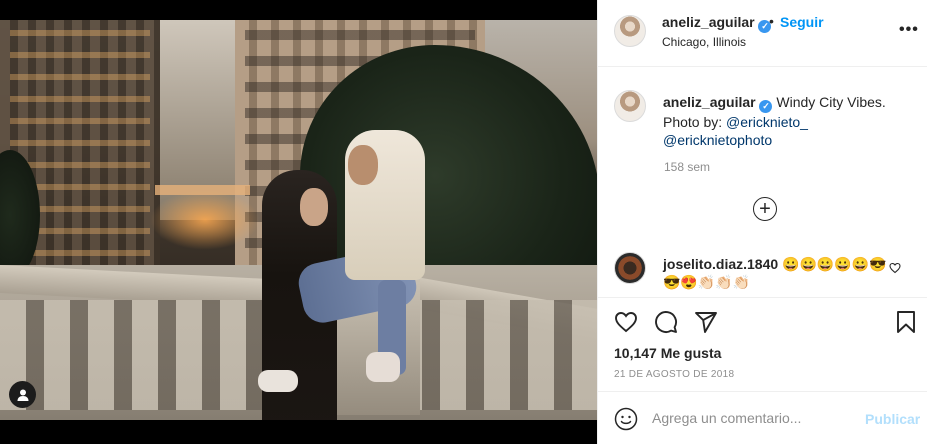 Image resolution: width=927 pixels, height=444 pixels. Describe the element at coordinates (767, 122) in the screenshot. I see `caption-mention-1: @ericknieto_` at that location.